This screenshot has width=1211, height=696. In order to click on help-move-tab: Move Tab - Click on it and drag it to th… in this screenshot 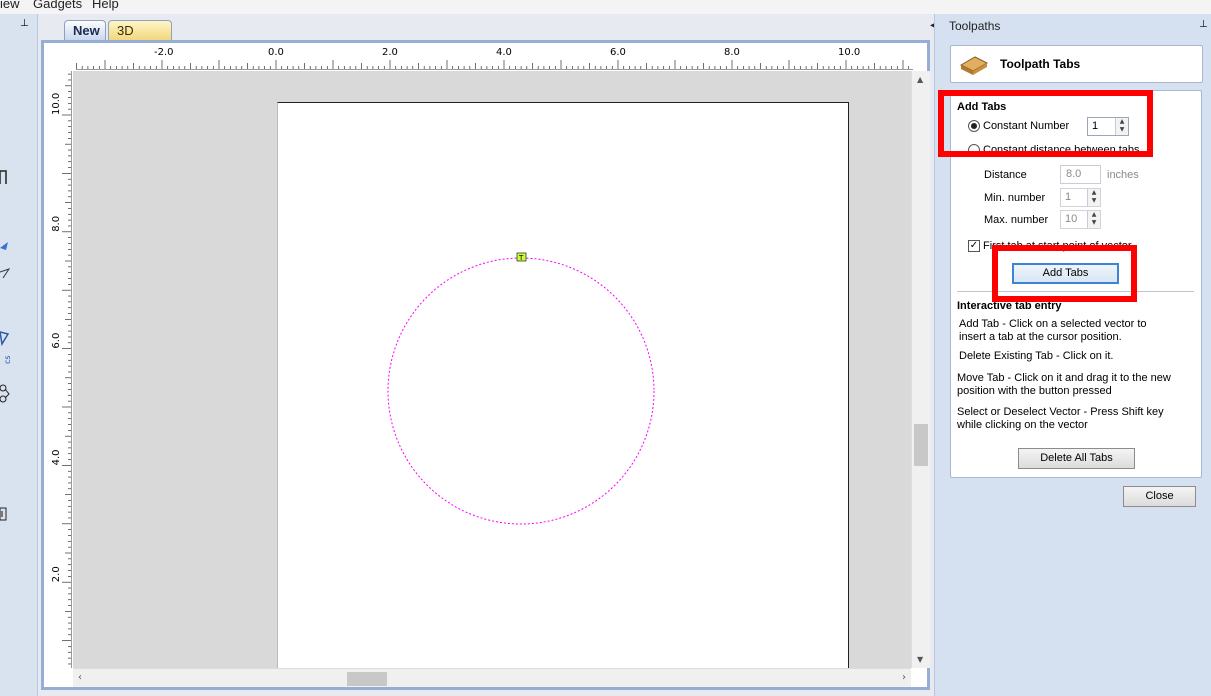, I will do `click(1064, 384)`.